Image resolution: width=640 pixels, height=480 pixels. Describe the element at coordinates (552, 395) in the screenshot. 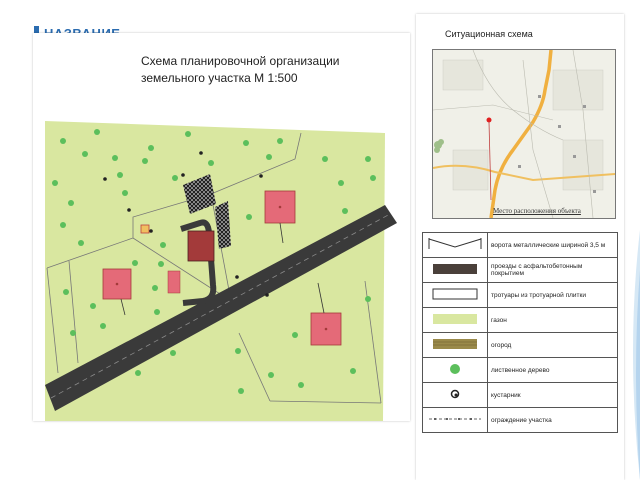

I see `legend-label: кустарник` at that location.